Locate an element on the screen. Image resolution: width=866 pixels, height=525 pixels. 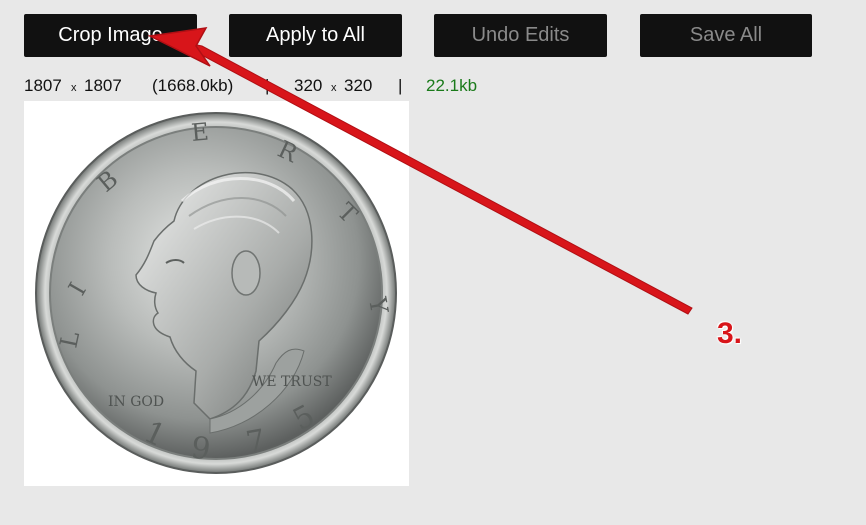
original-file-size: (1668.0kb) is located at coordinates (193, 85).